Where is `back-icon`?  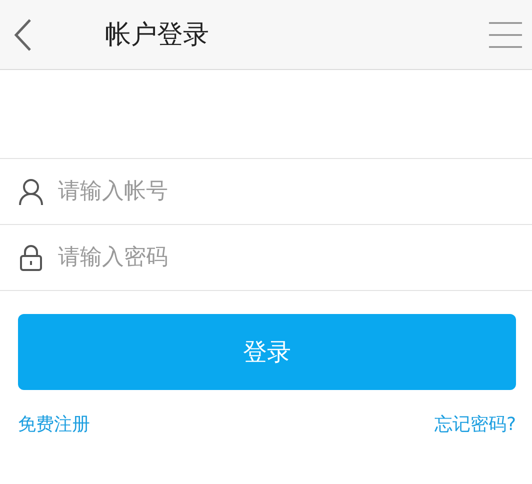
back-icon is located at coordinates (23, 35).